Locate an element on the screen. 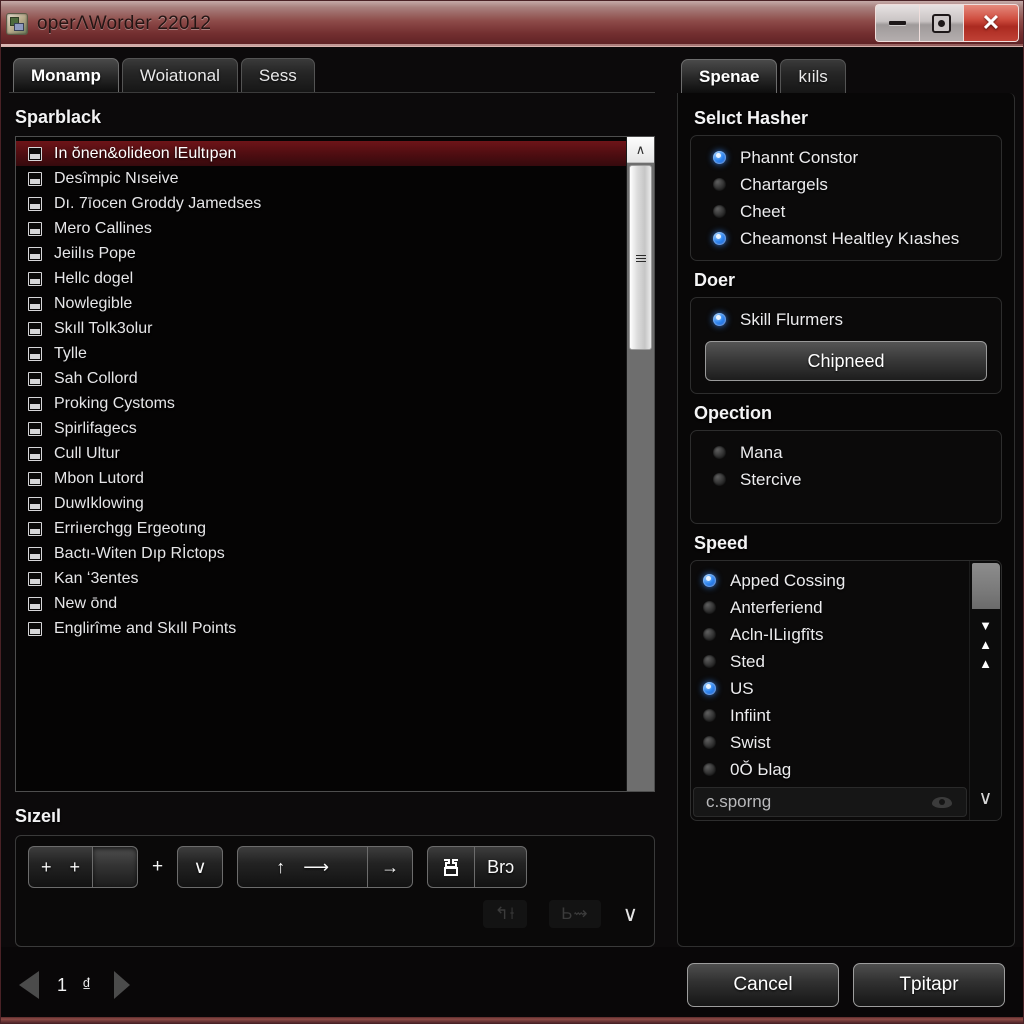  list-item: Hellc dogel is located at coordinates (321, 278).